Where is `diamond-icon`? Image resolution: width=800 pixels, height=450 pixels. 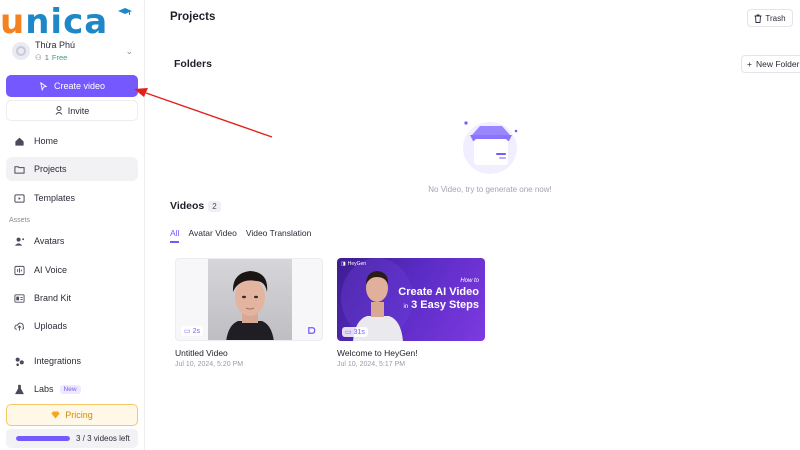 diamond-icon is located at coordinates (55, 415).